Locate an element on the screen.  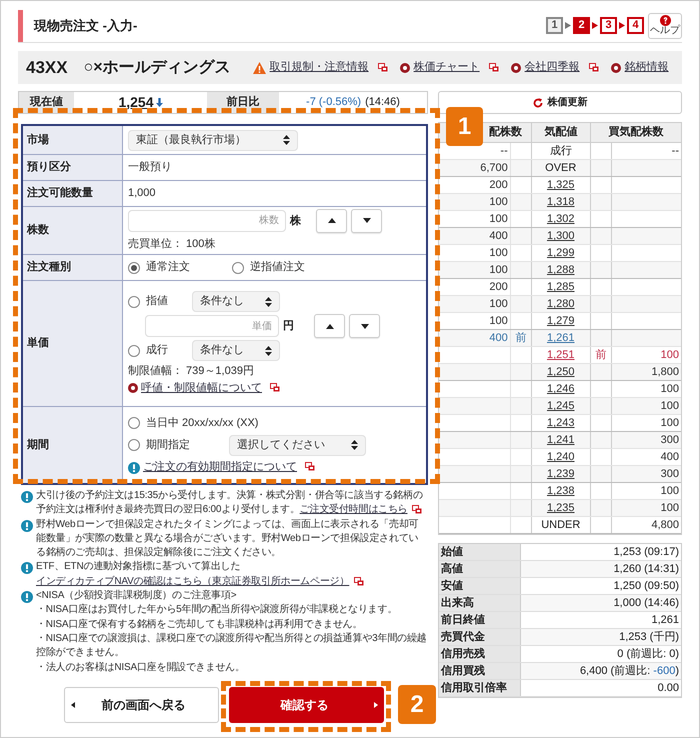
annotation-badge: 2 is located at coordinates (417, 704).